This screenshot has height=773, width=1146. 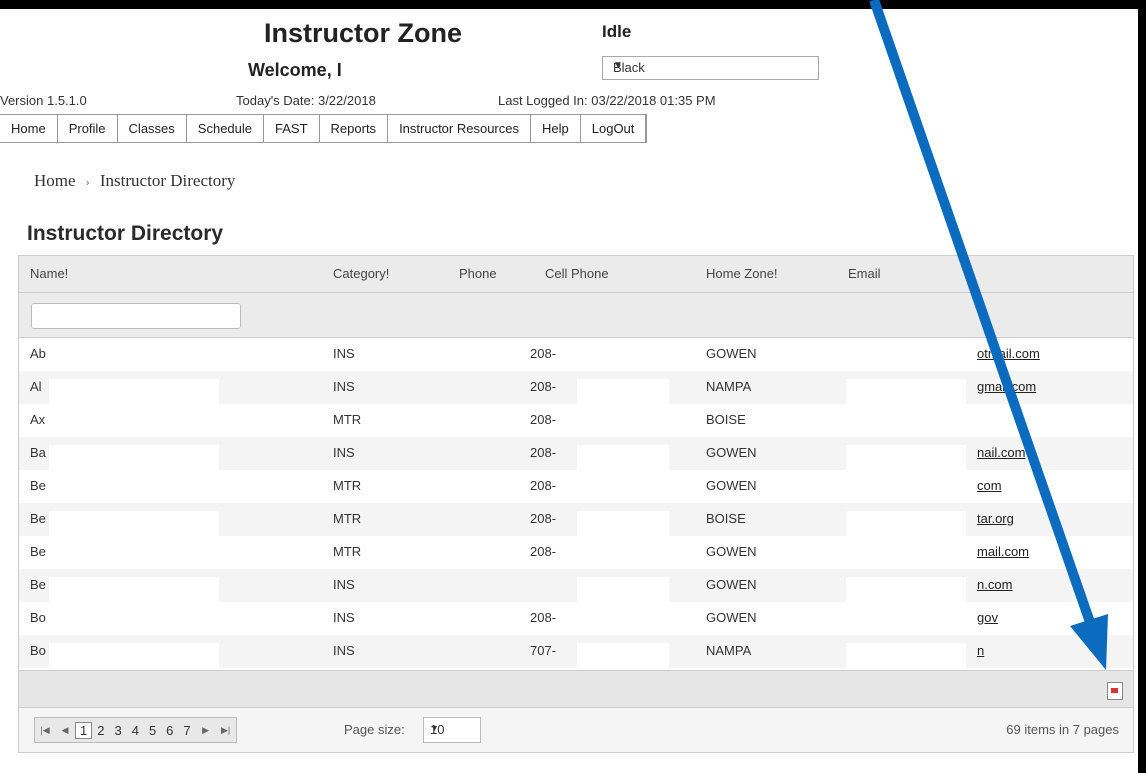 I want to click on cell-email: gmail.com, so click(x=1006, y=386).